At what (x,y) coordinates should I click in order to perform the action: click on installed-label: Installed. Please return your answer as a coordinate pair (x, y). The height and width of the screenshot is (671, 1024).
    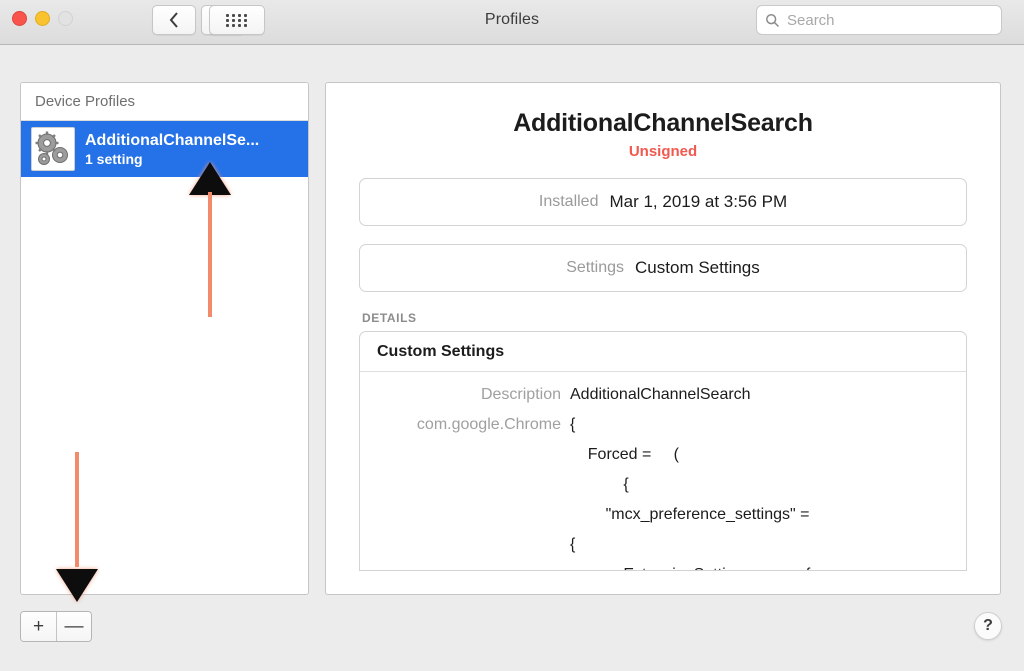
    Looking at the image, I should click on (568, 201).